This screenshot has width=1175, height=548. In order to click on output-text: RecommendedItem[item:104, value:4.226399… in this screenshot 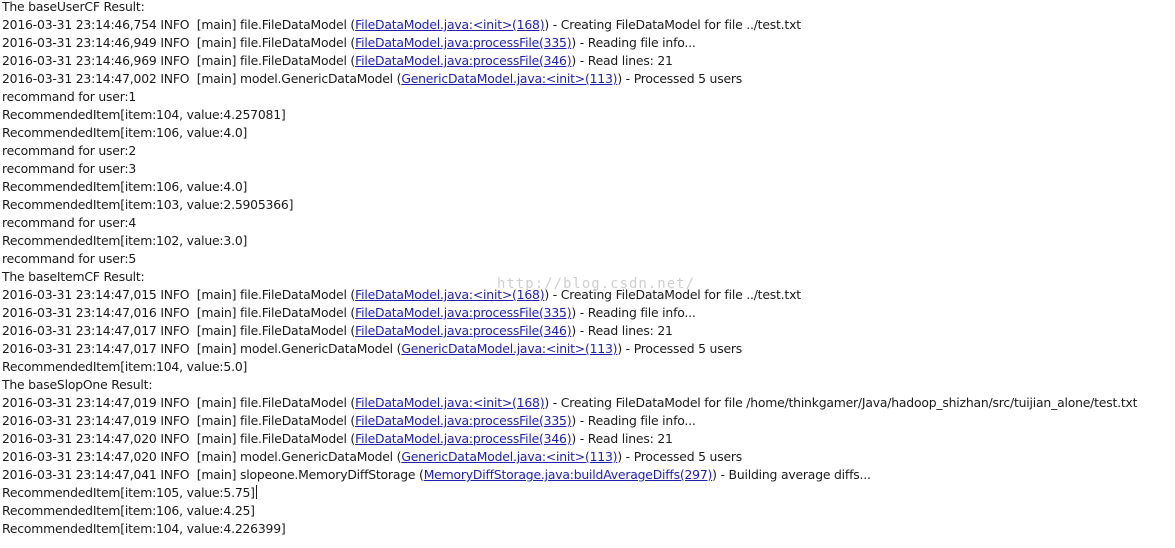, I will do `click(144, 528)`.